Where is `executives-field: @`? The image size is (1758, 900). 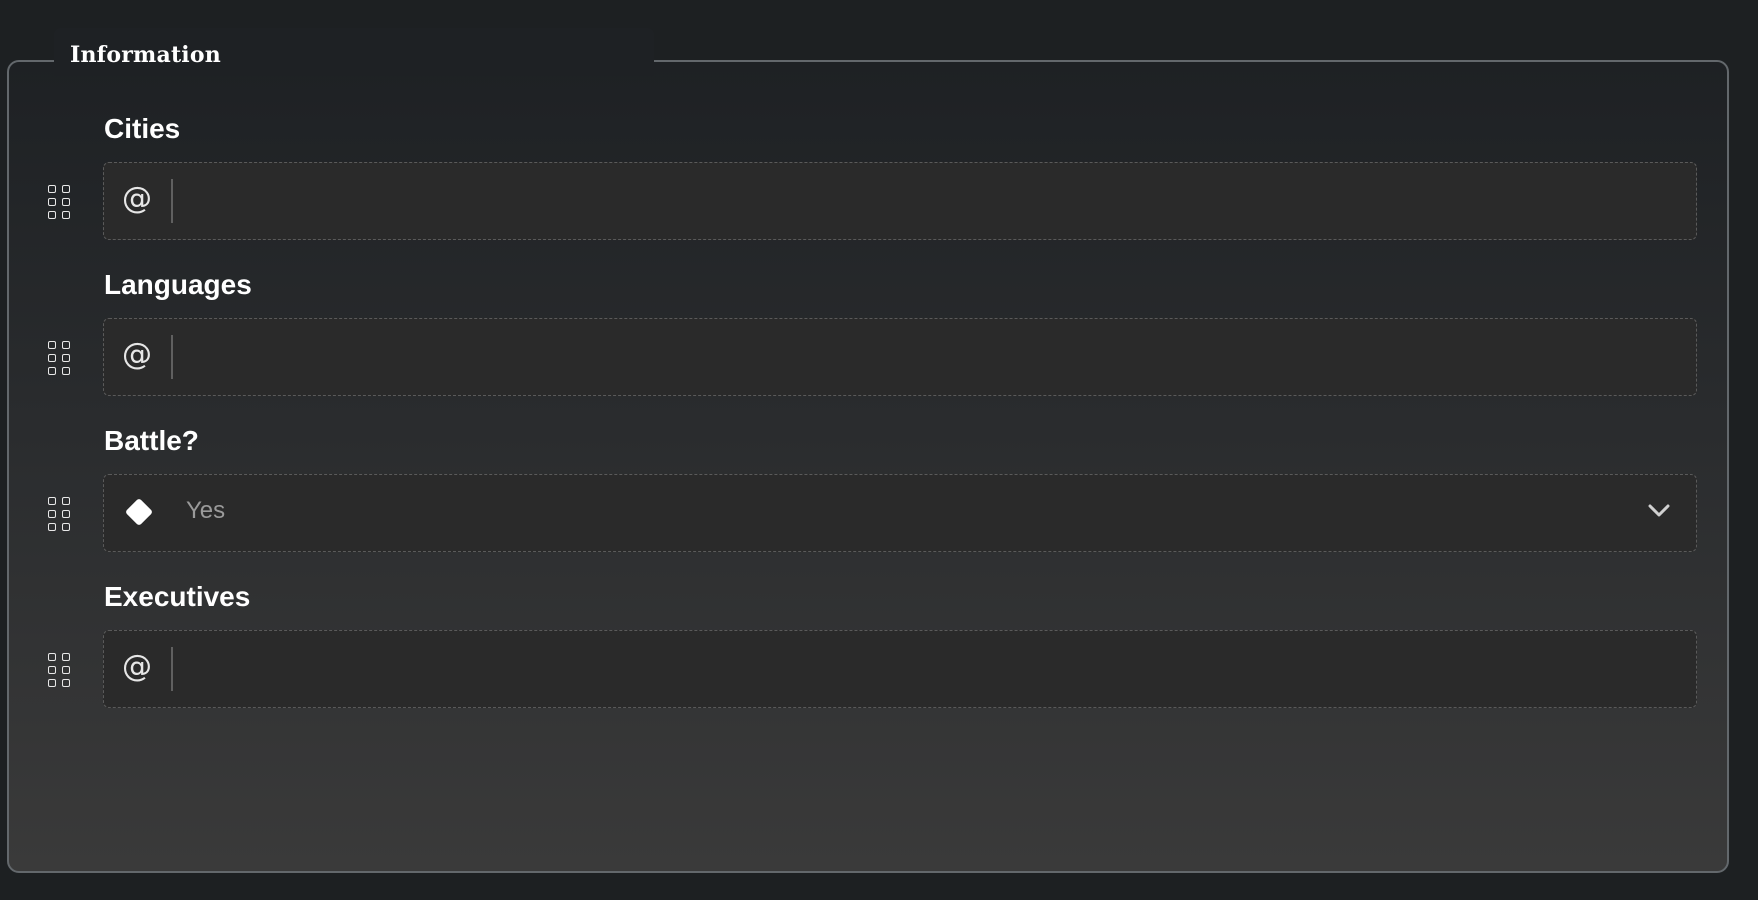
executives-field: @ is located at coordinates (900, 669).